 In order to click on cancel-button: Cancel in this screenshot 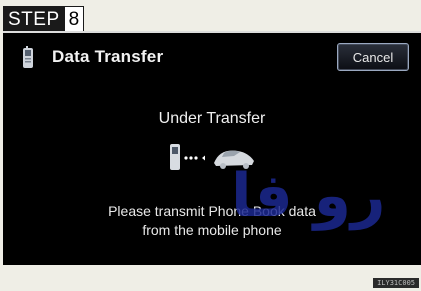, I will do `click(373, 57)`.